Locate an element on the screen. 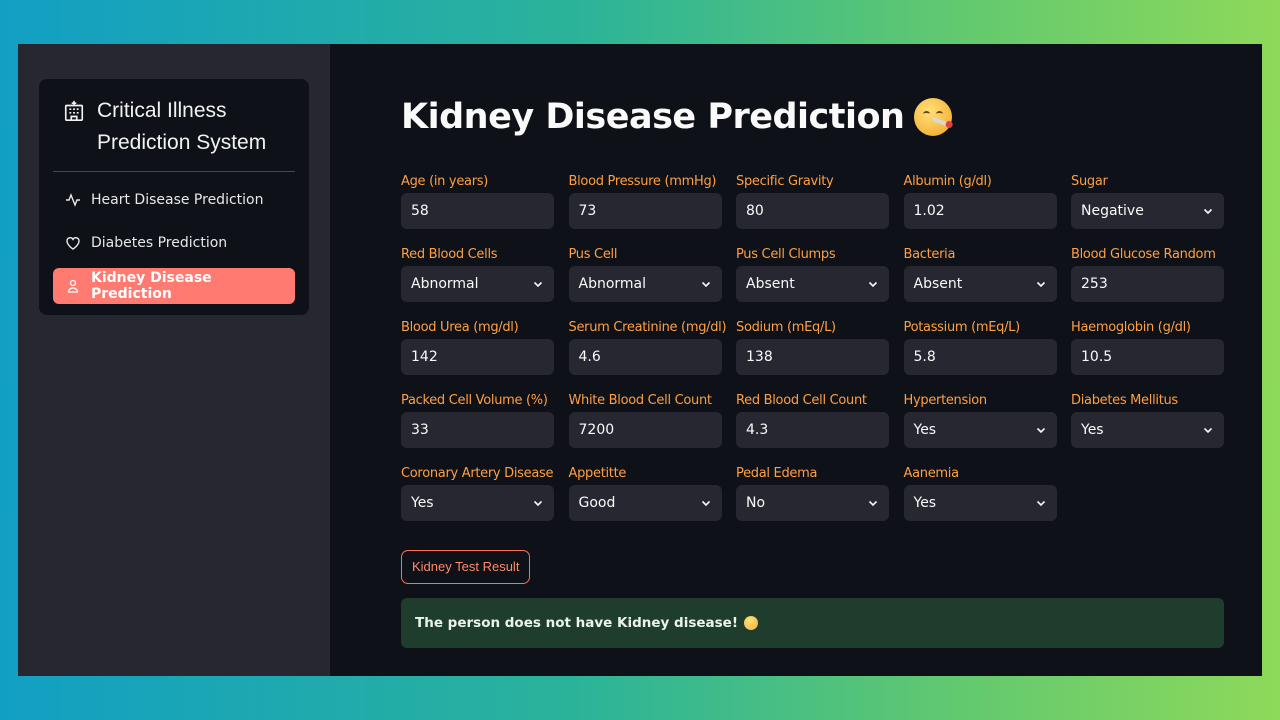  field-label: Serum Creatinine (mg/dl) is located at coordinates (647, 327).